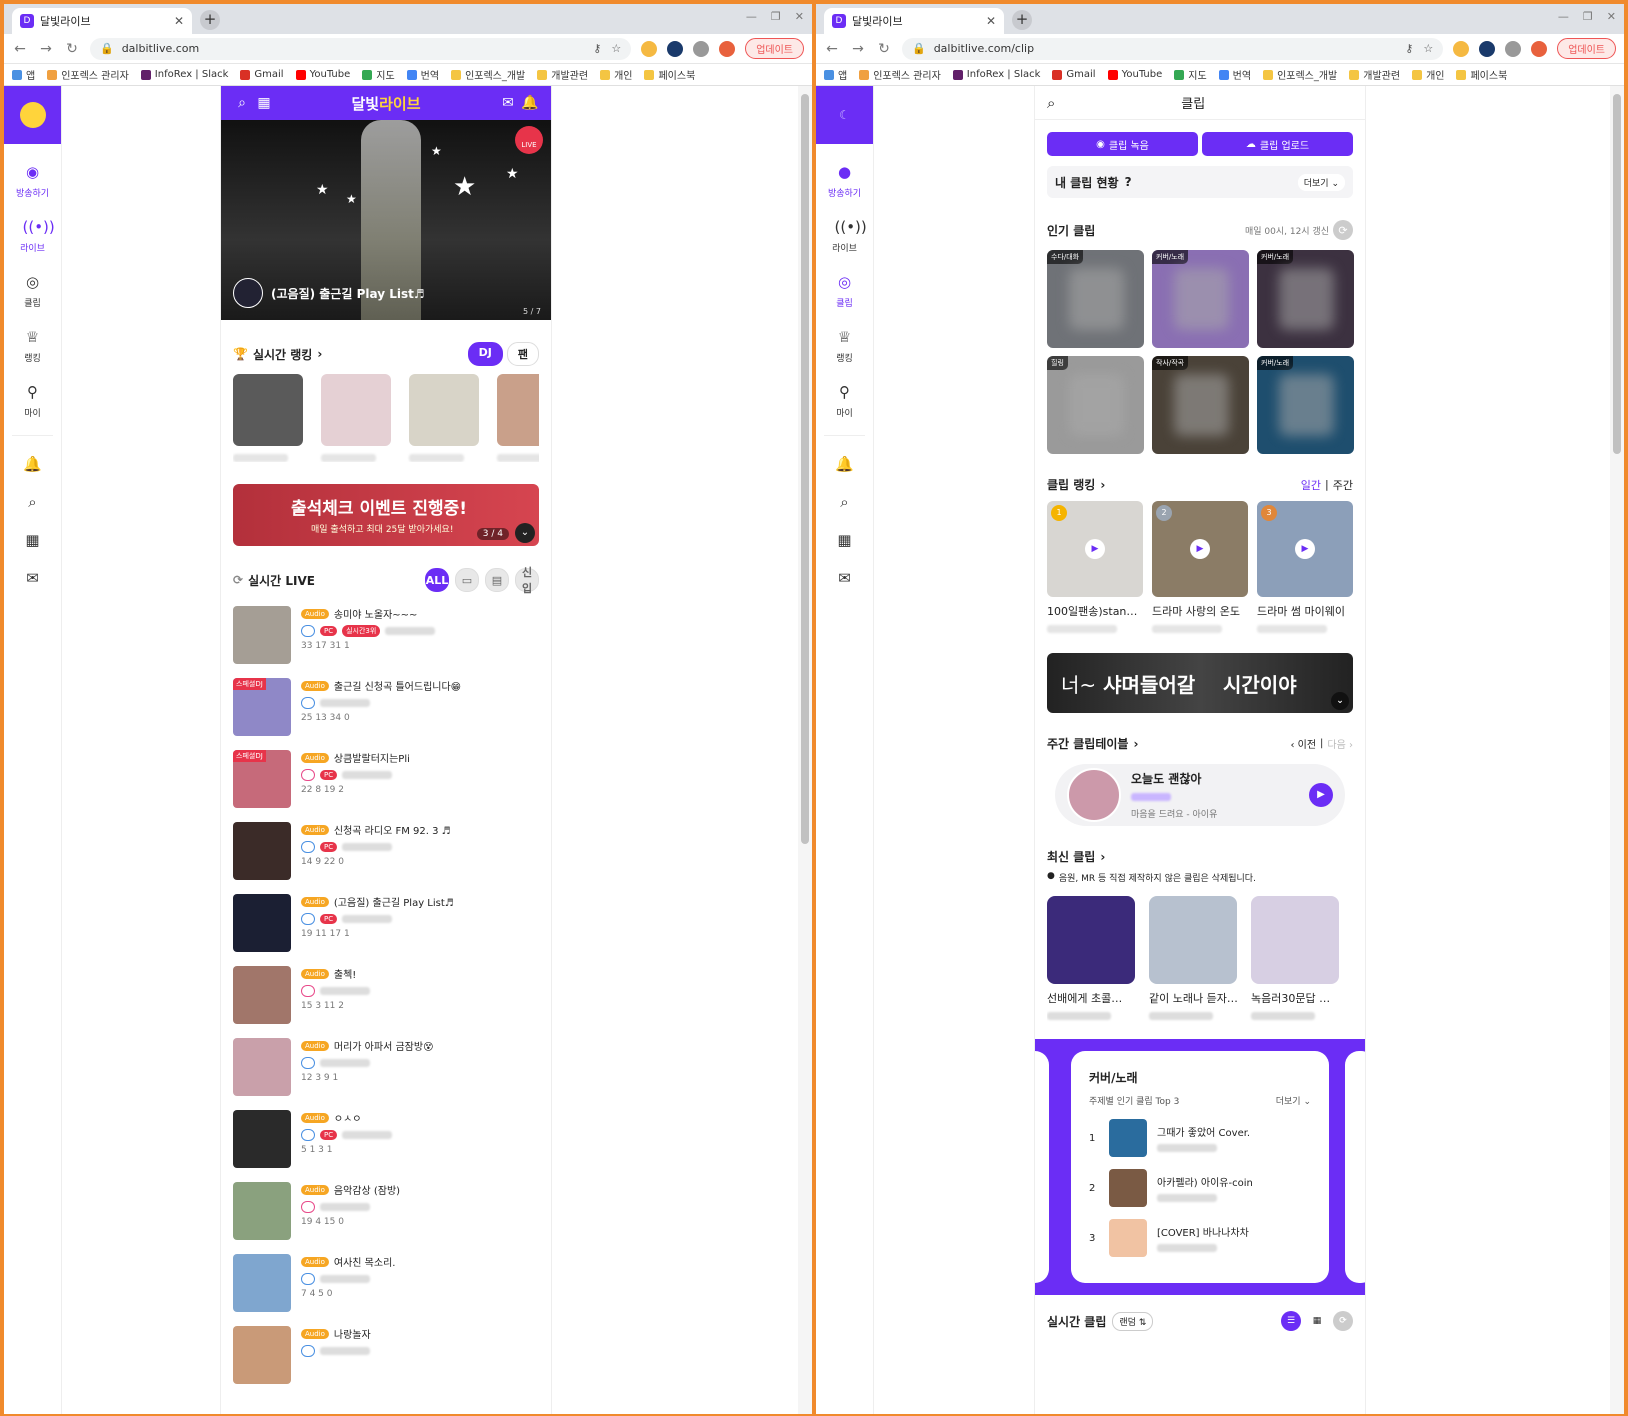 Image resolution: width=1628 pixels, height=1416 pixels. I want to click on grid-view-icon: ▦, so click(1317, 1321).